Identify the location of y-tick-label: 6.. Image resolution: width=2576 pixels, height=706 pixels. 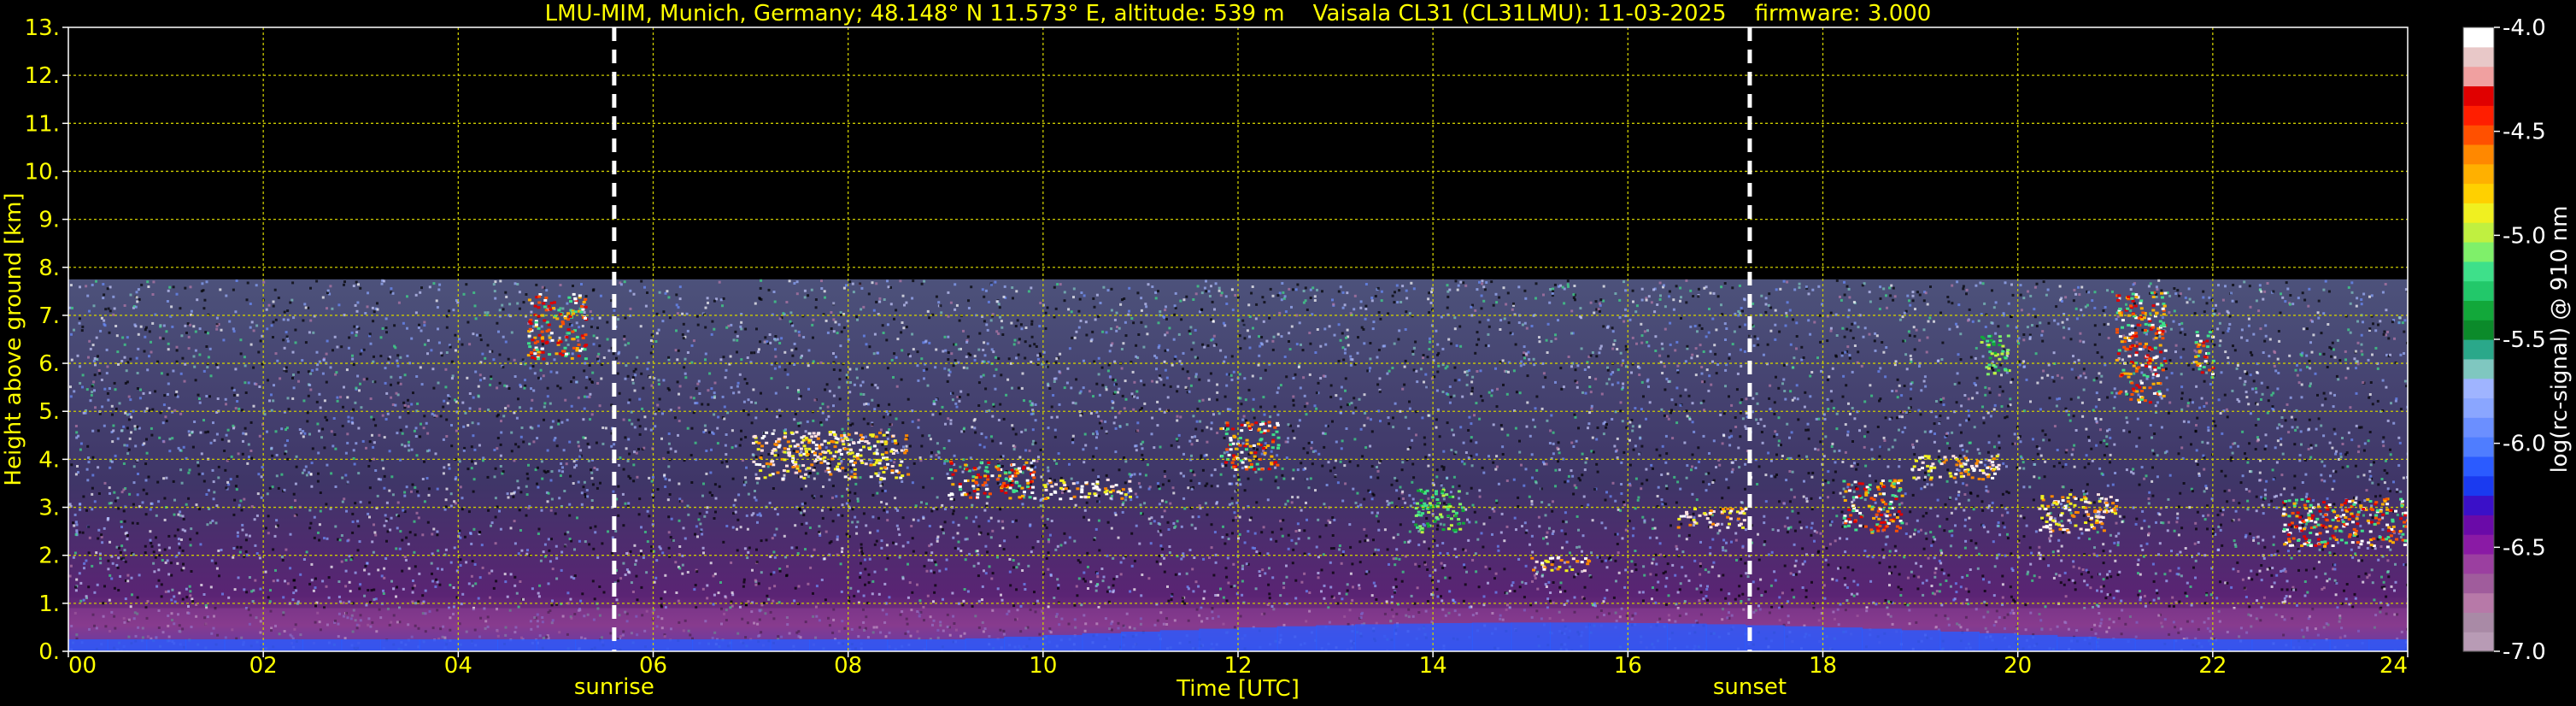
(49, 364).